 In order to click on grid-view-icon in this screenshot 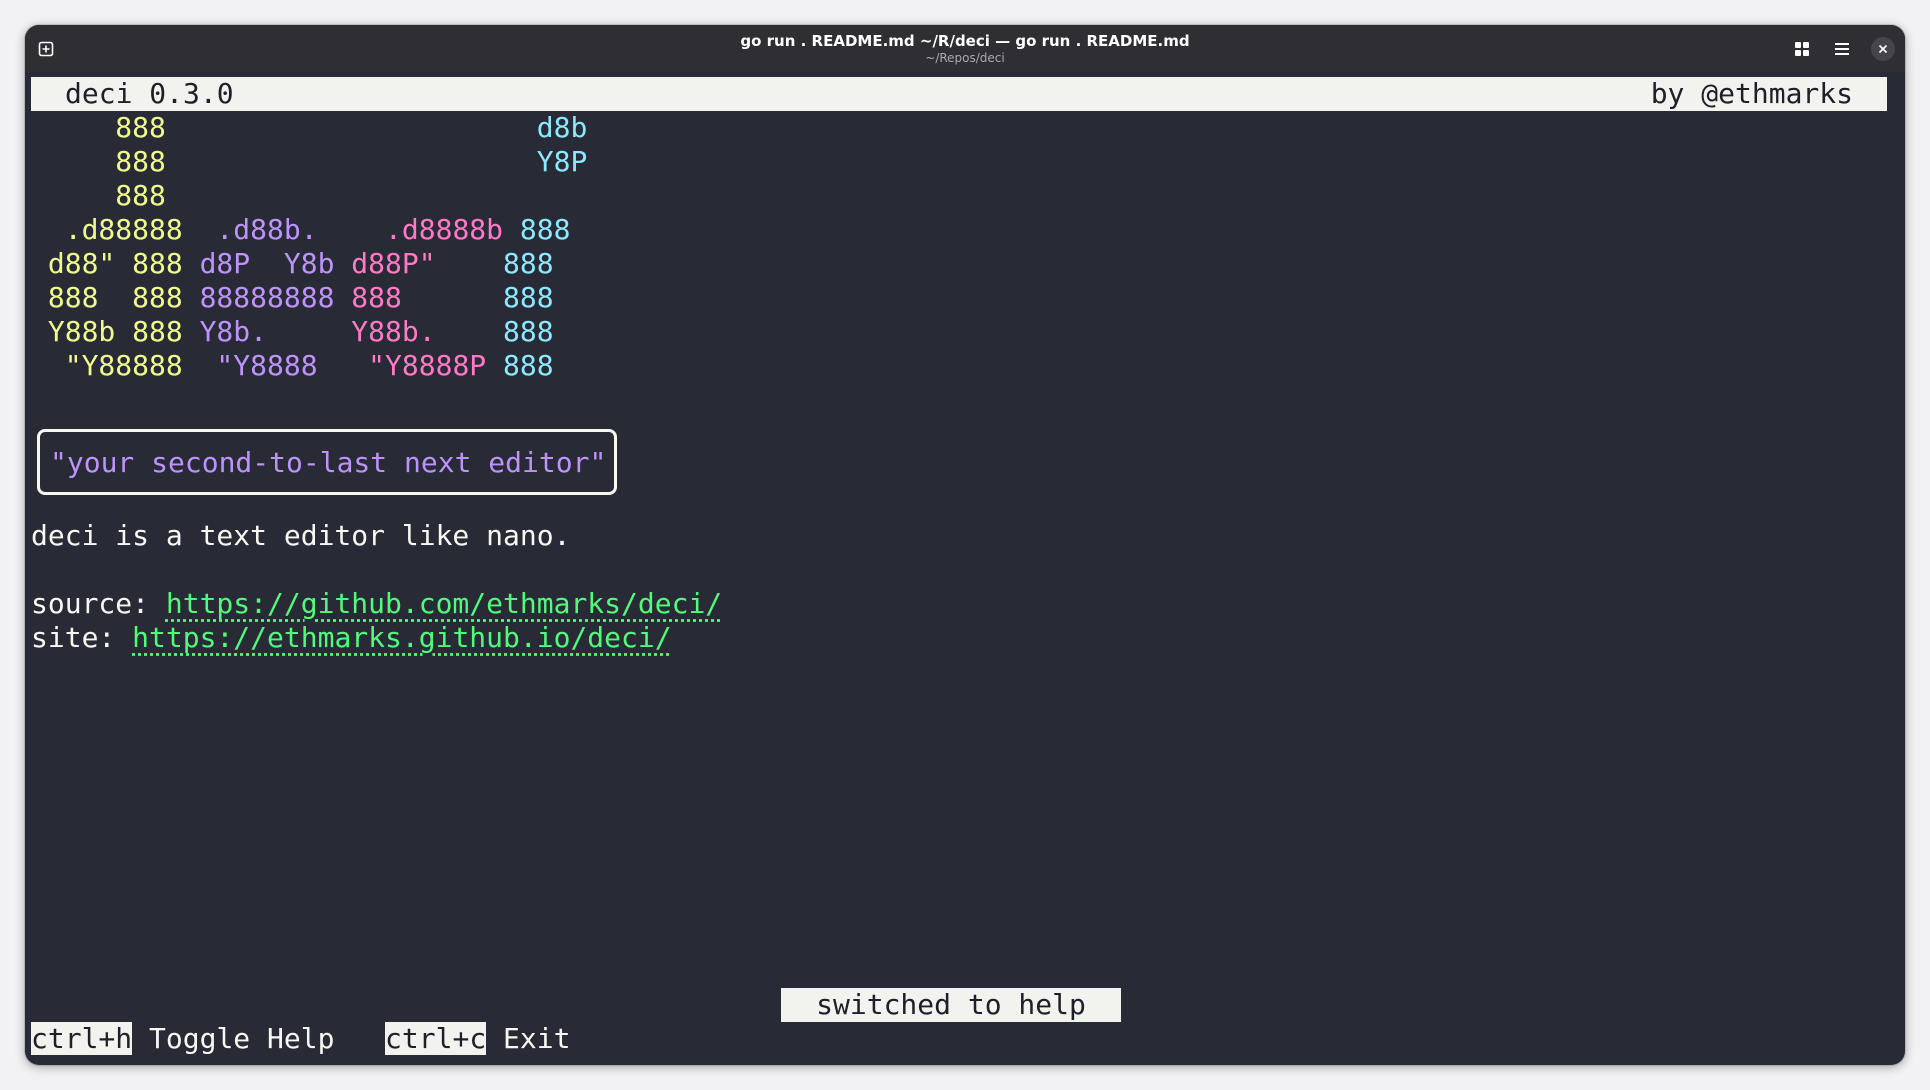, I will do `click(1802, 49)`.